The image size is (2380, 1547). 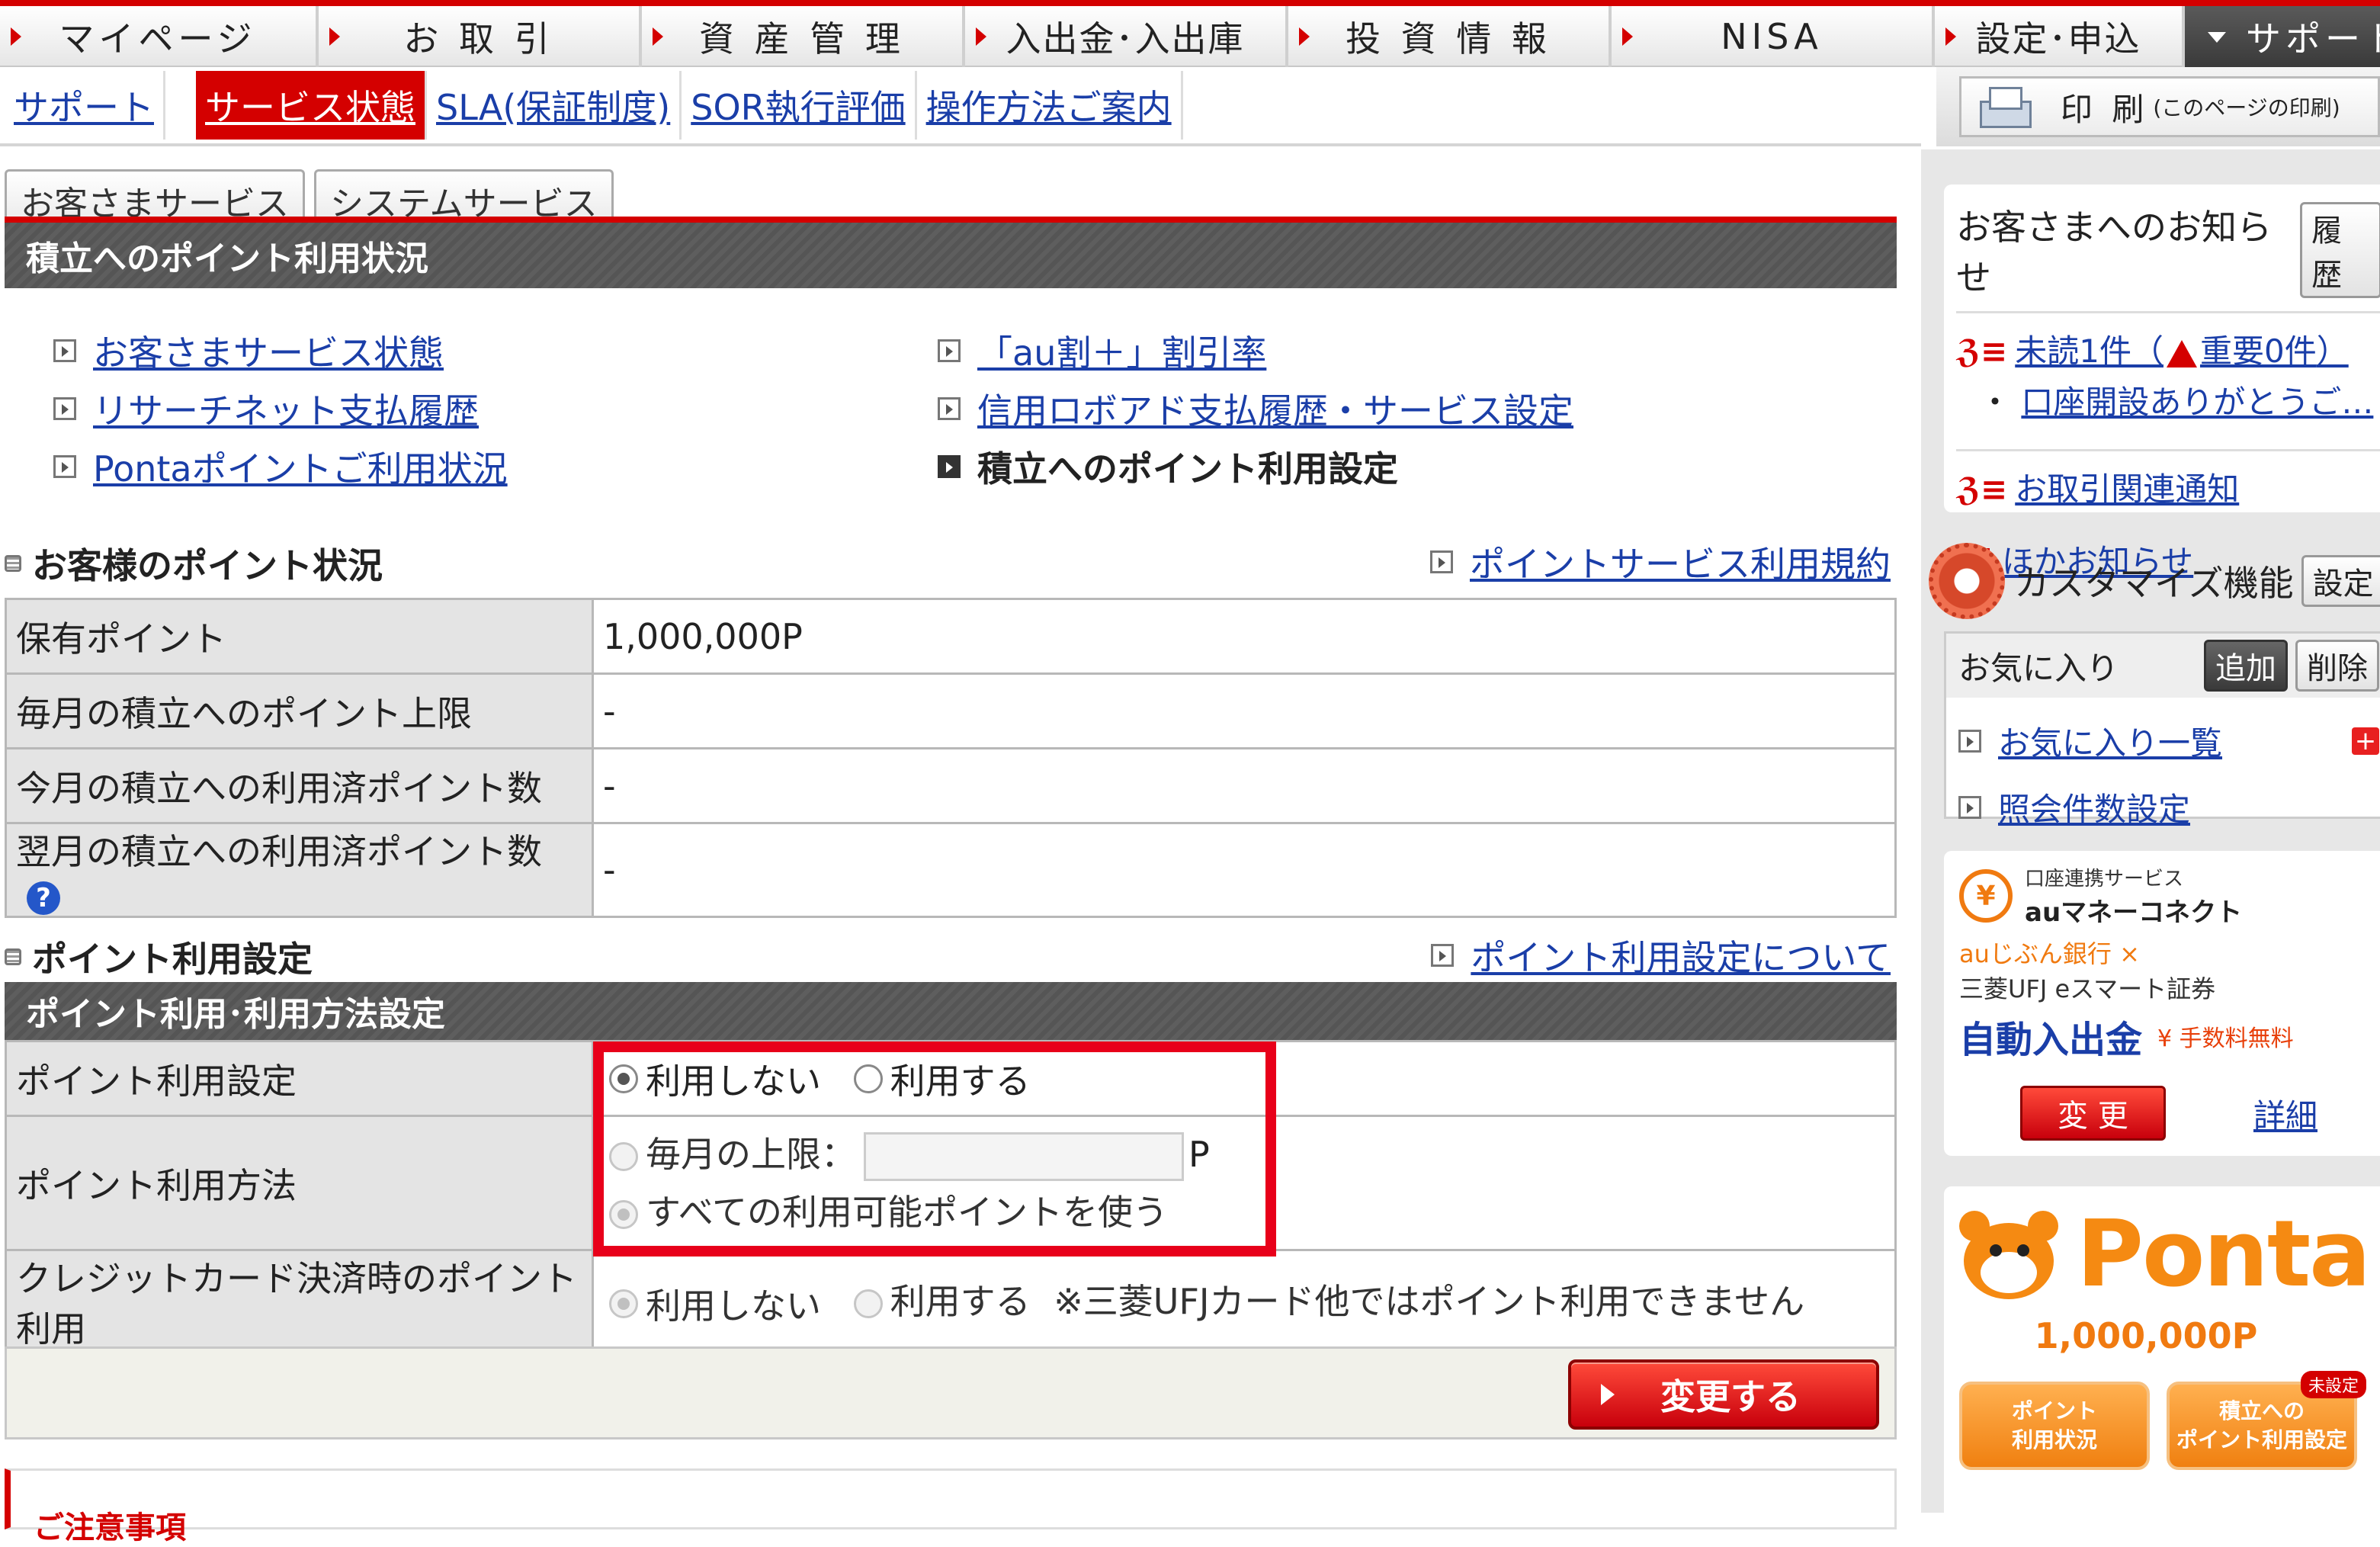 What do you see at coordinates (480, 36) in the screenshot?
I see `nav-tab-trade: お 取 引` at bounding box center [480, 36].